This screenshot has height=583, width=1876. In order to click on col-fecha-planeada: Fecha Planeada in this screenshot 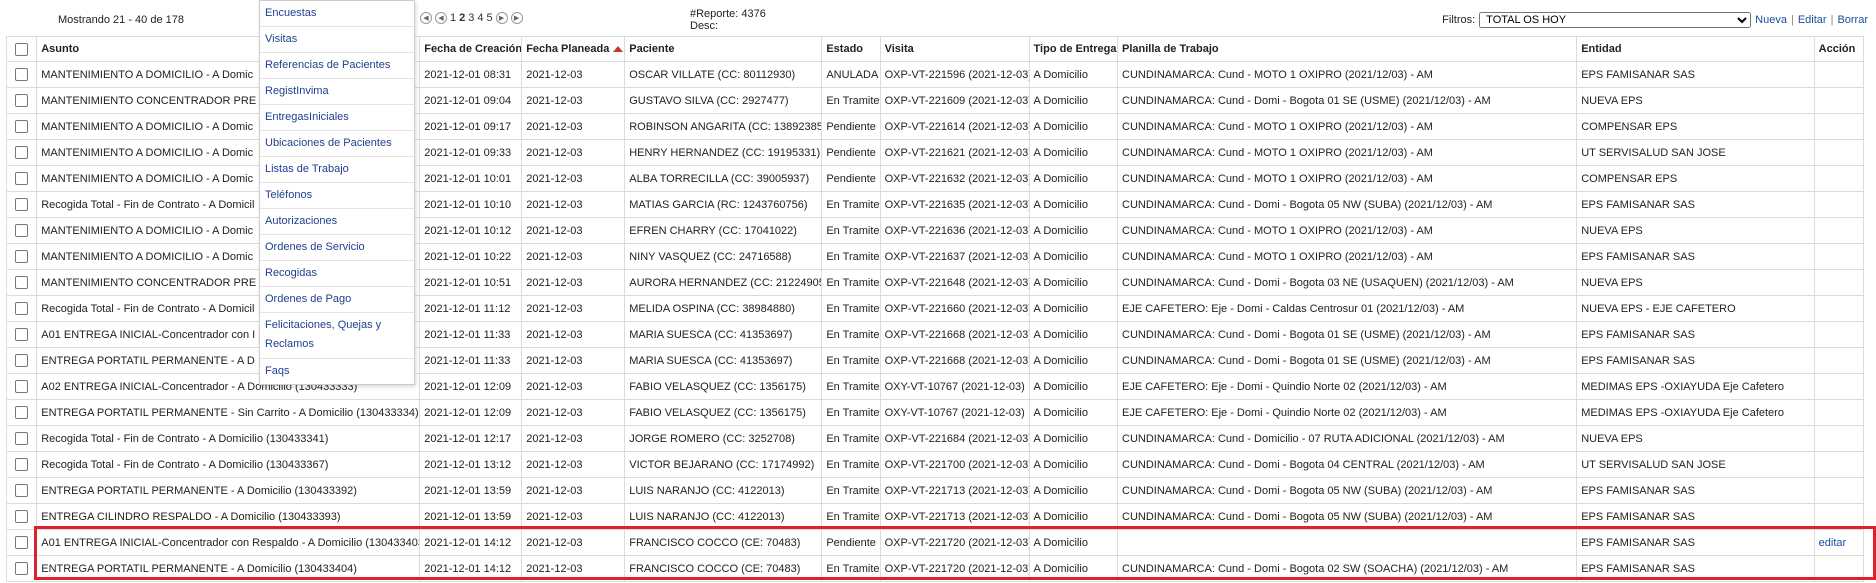, I will do `click(573, 49)`.